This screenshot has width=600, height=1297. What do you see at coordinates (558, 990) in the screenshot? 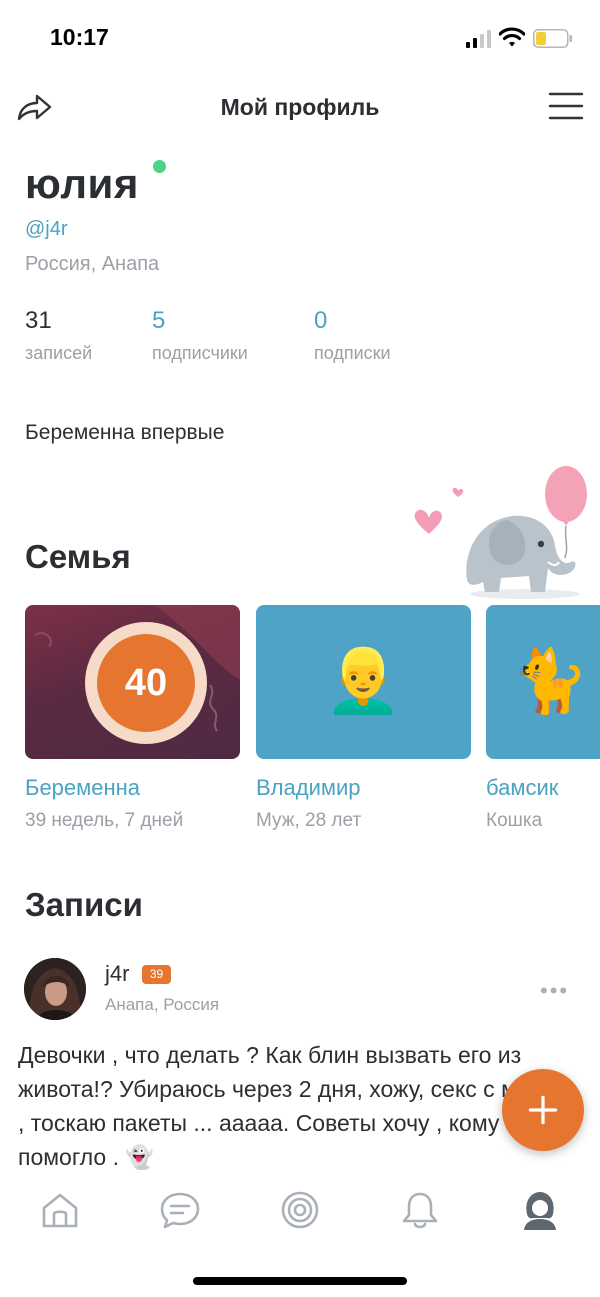
I see `post-more-options-button: •••` at bounding box center [558, 990].